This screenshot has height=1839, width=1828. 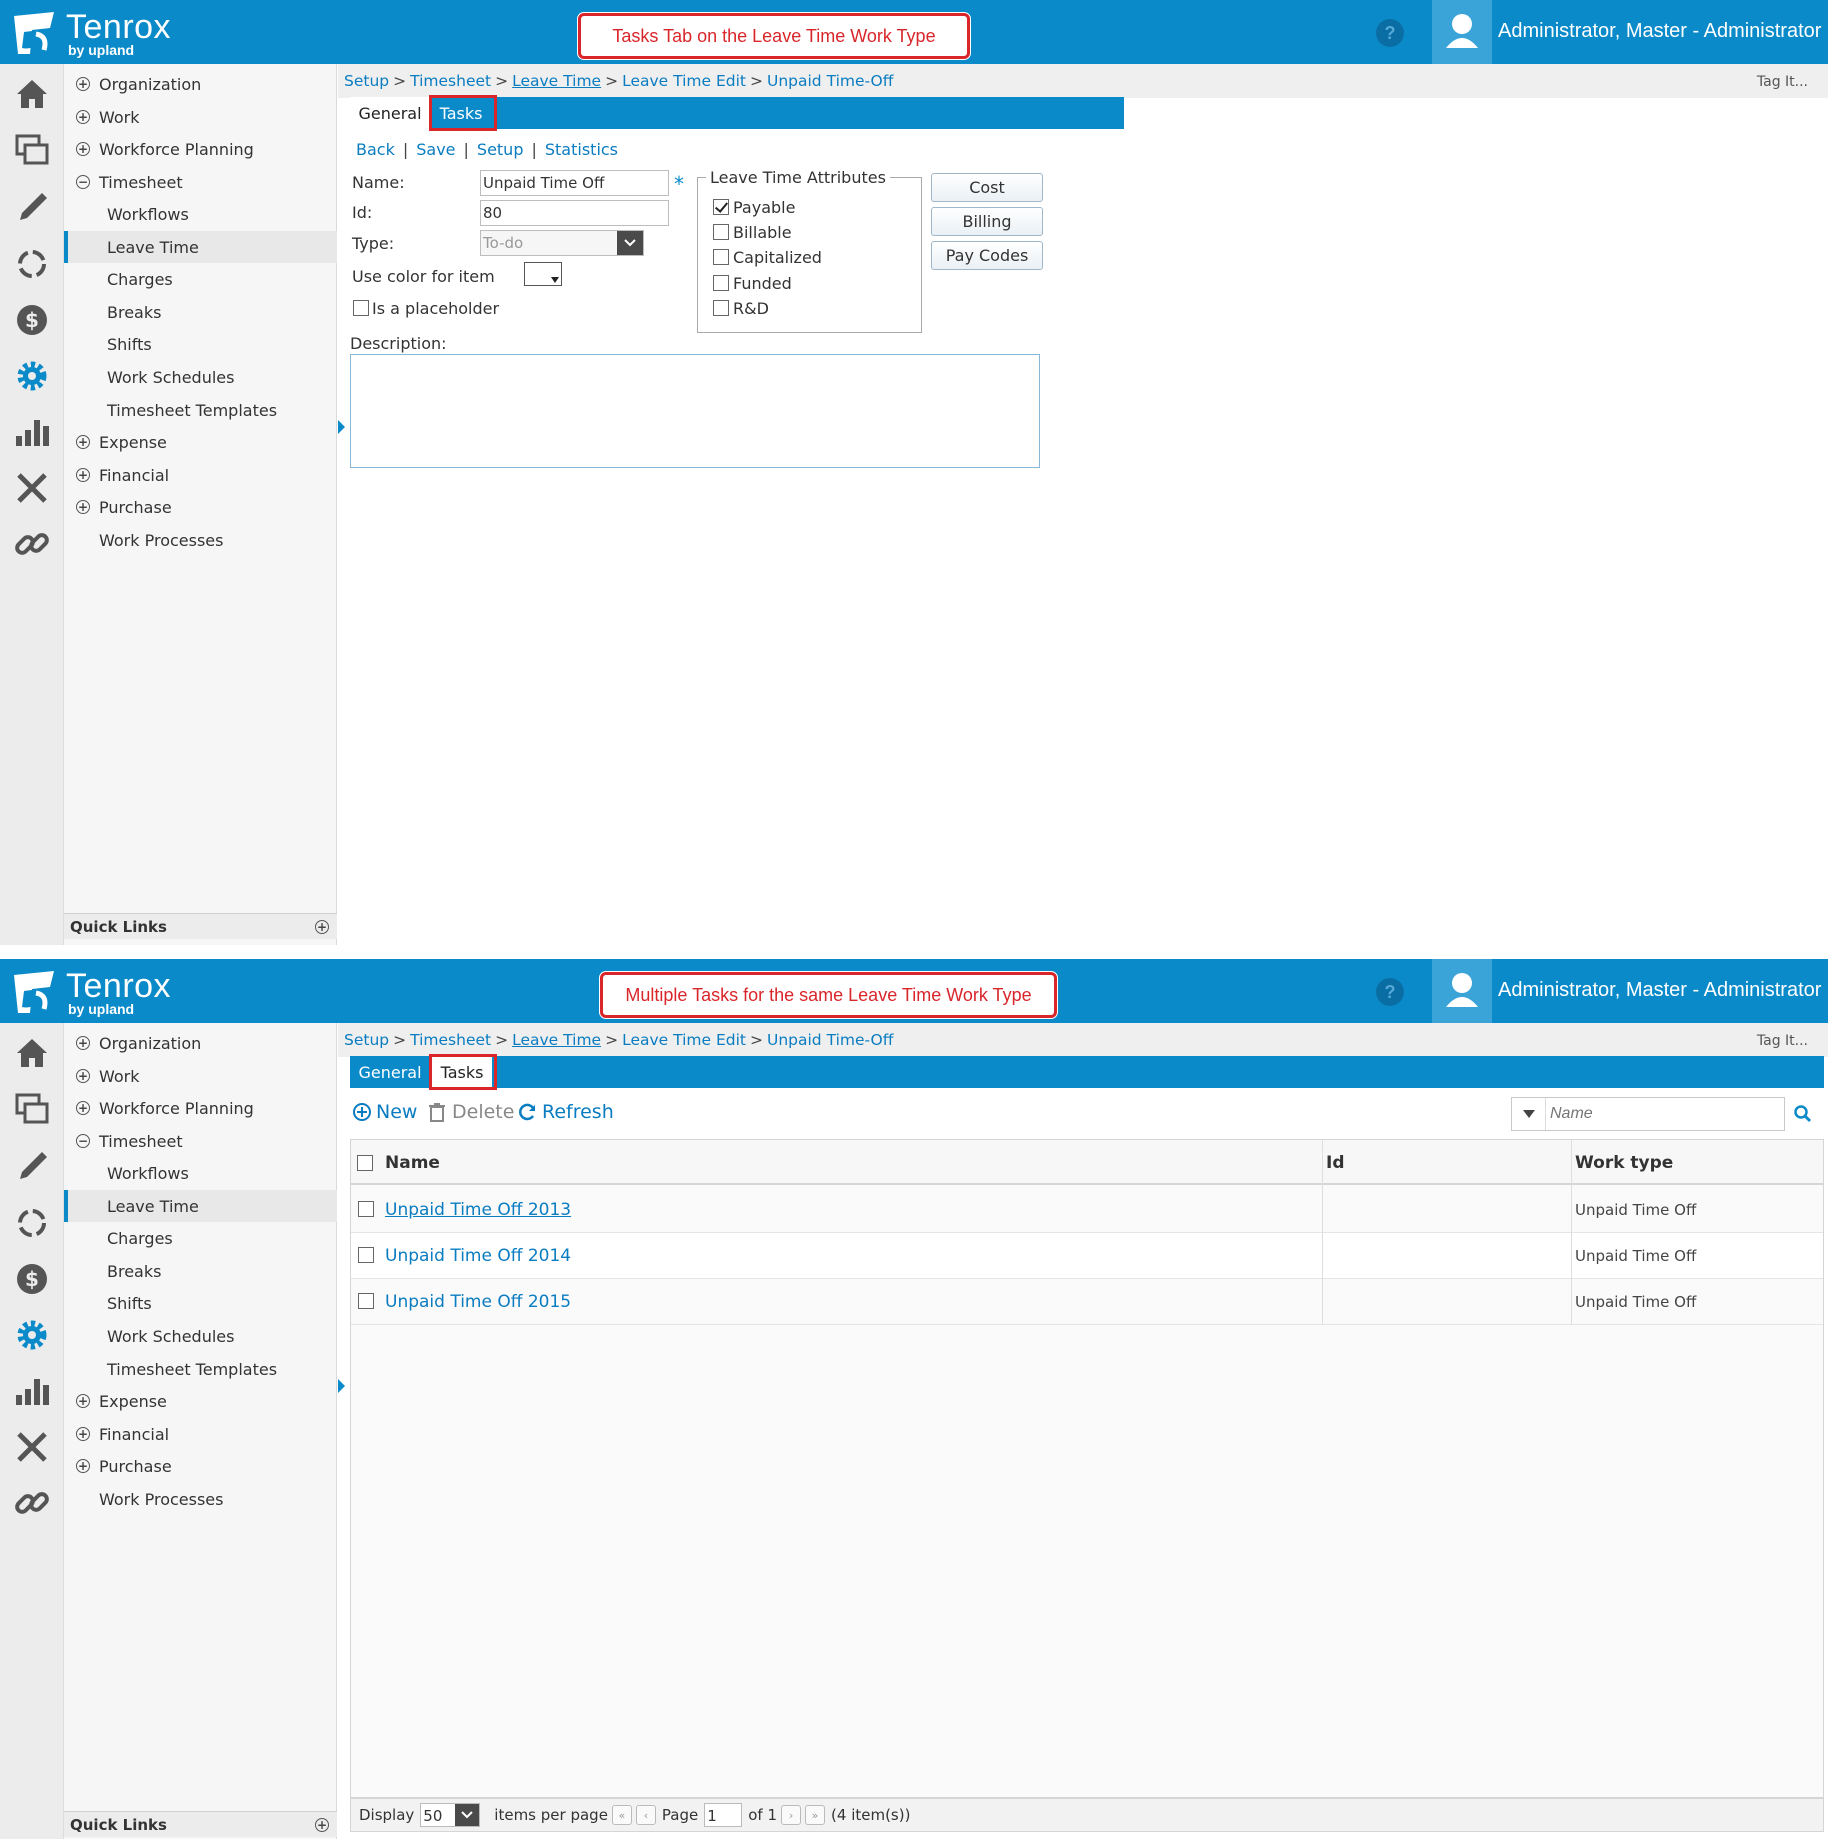 I want to click on user-name: Administrator, Master - Administrator, so click(x=1659, y=31).